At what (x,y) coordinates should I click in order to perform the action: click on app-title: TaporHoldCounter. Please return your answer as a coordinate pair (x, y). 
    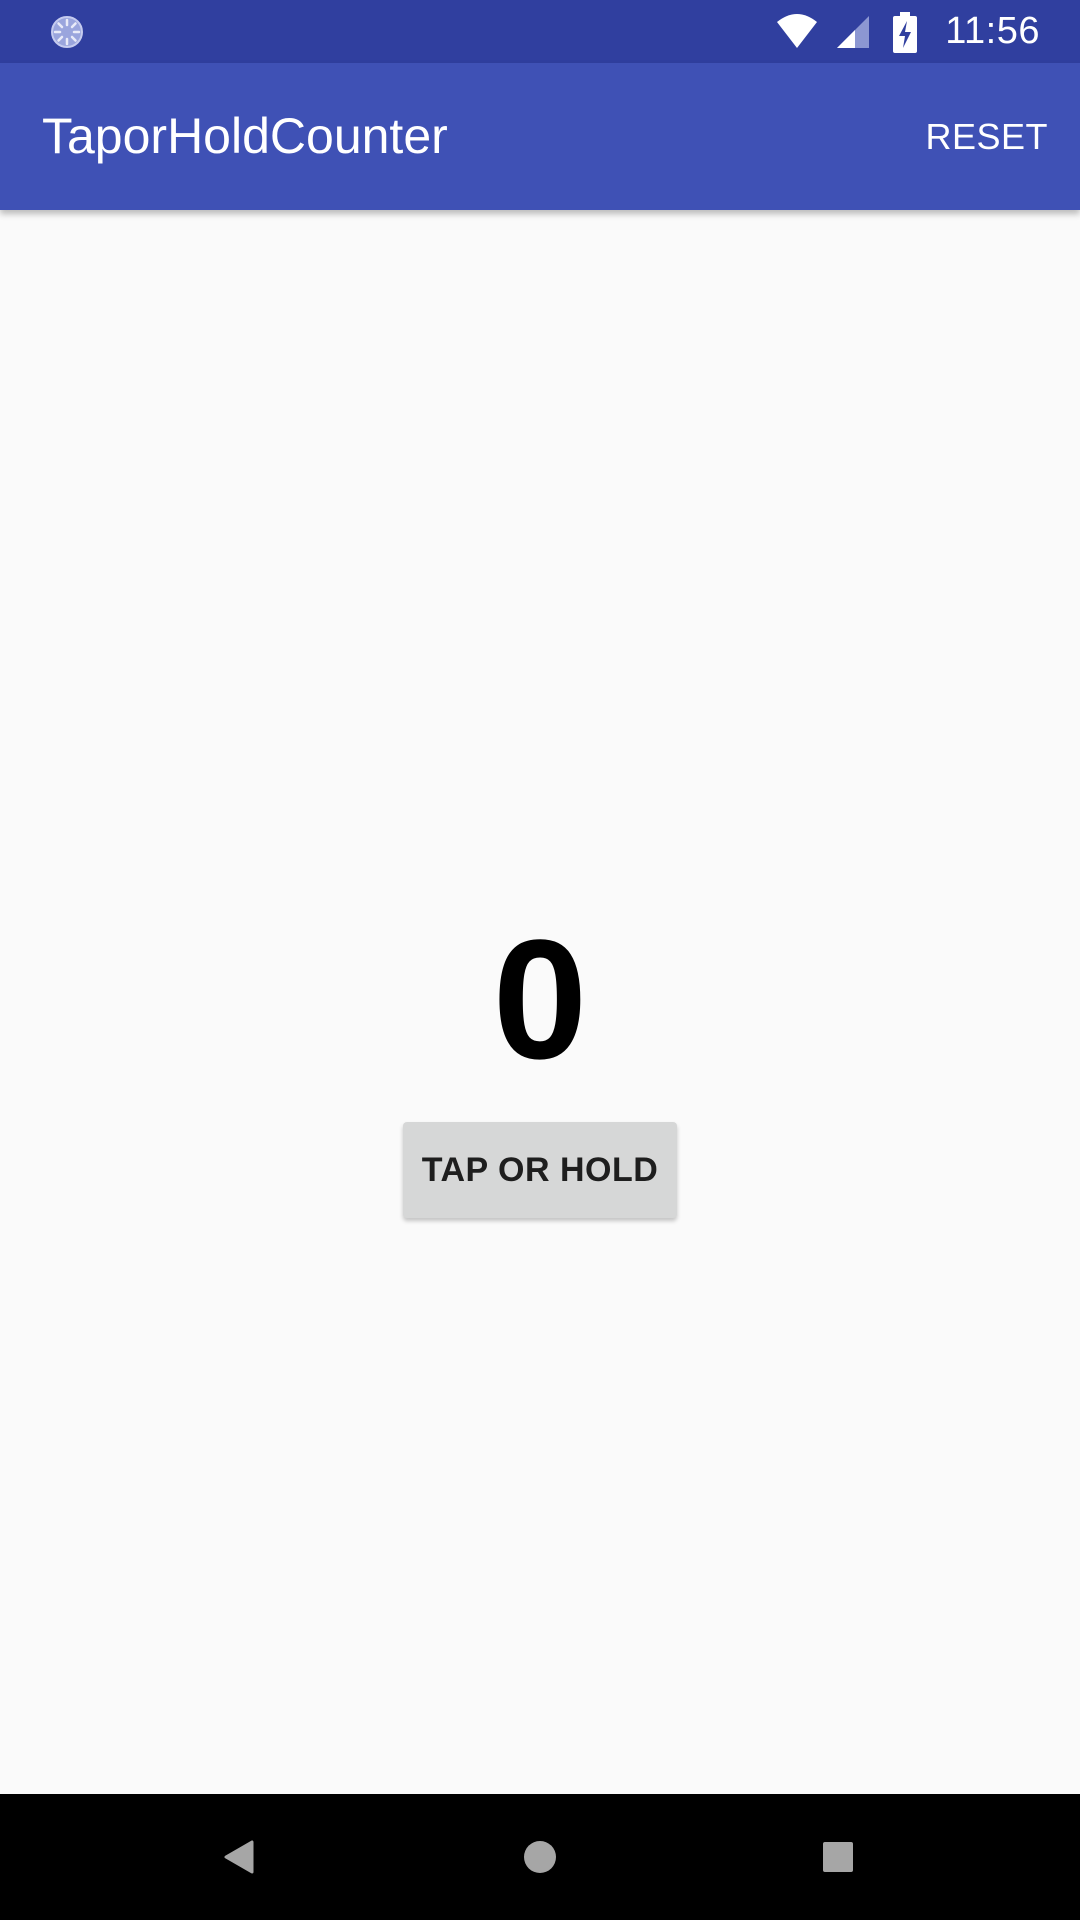
    Looking at the image, I should click on (245, 136).